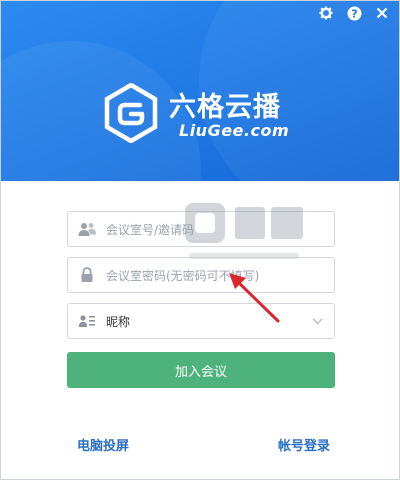 This screenshot has height=480, width=400. I want to click on window-controls: ?, so click(354, 13).